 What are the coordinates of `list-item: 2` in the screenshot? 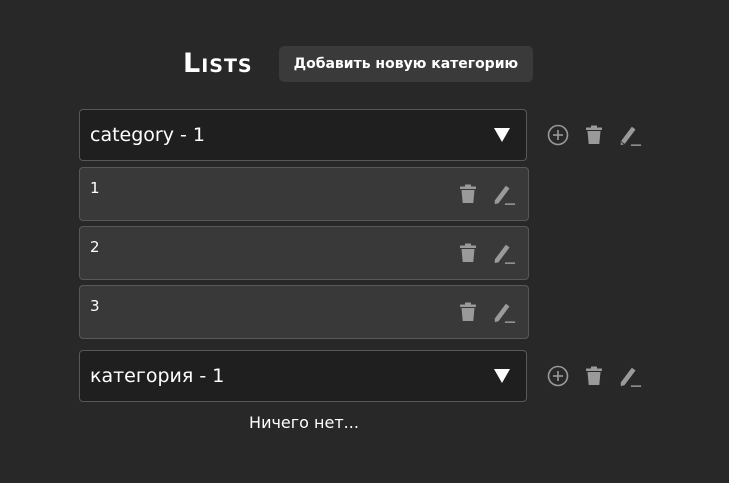 It's located at (304, 253).